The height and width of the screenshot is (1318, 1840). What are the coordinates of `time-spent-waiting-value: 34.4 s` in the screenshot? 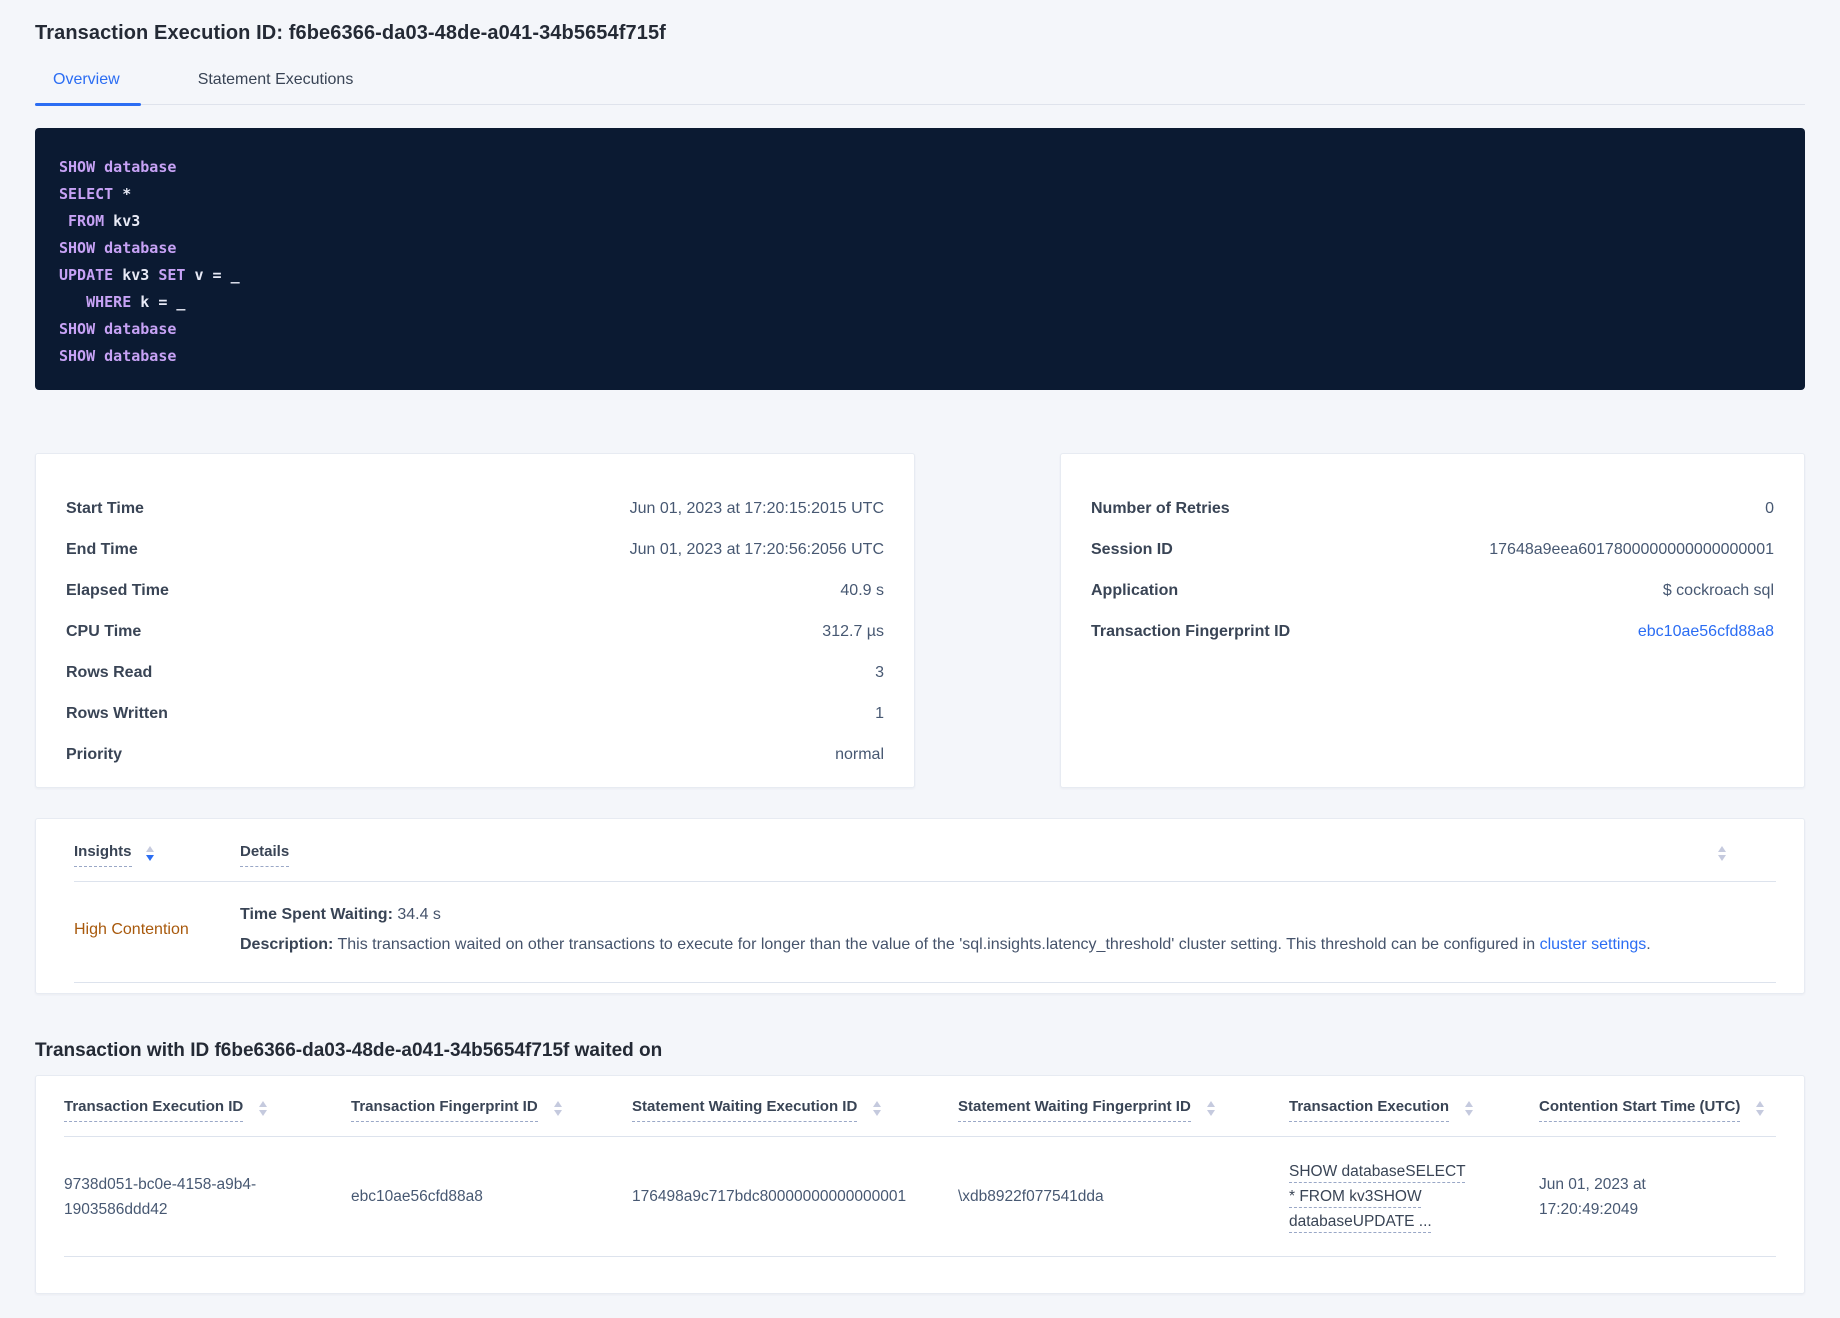 It's located at (416, 914).